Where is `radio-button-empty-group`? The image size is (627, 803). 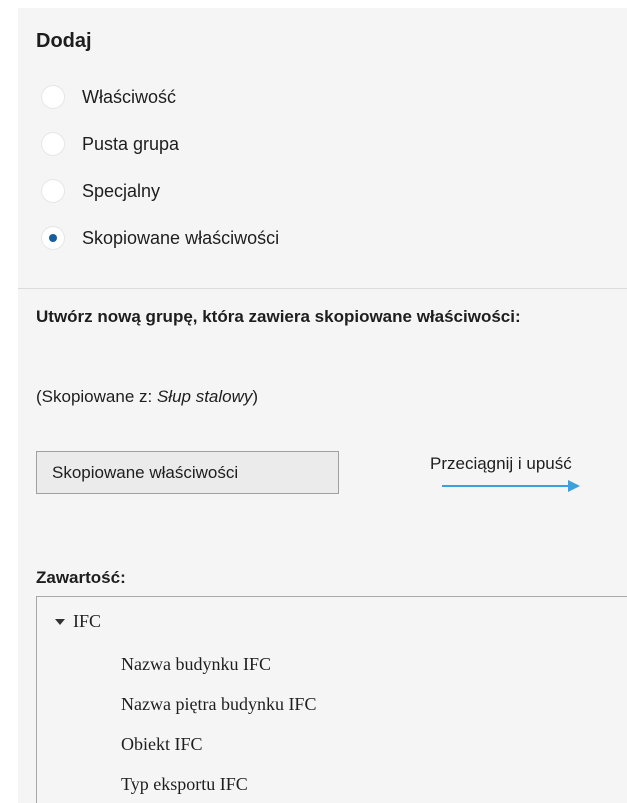 radio-button-empty-group is located at coordinates (53, 144).